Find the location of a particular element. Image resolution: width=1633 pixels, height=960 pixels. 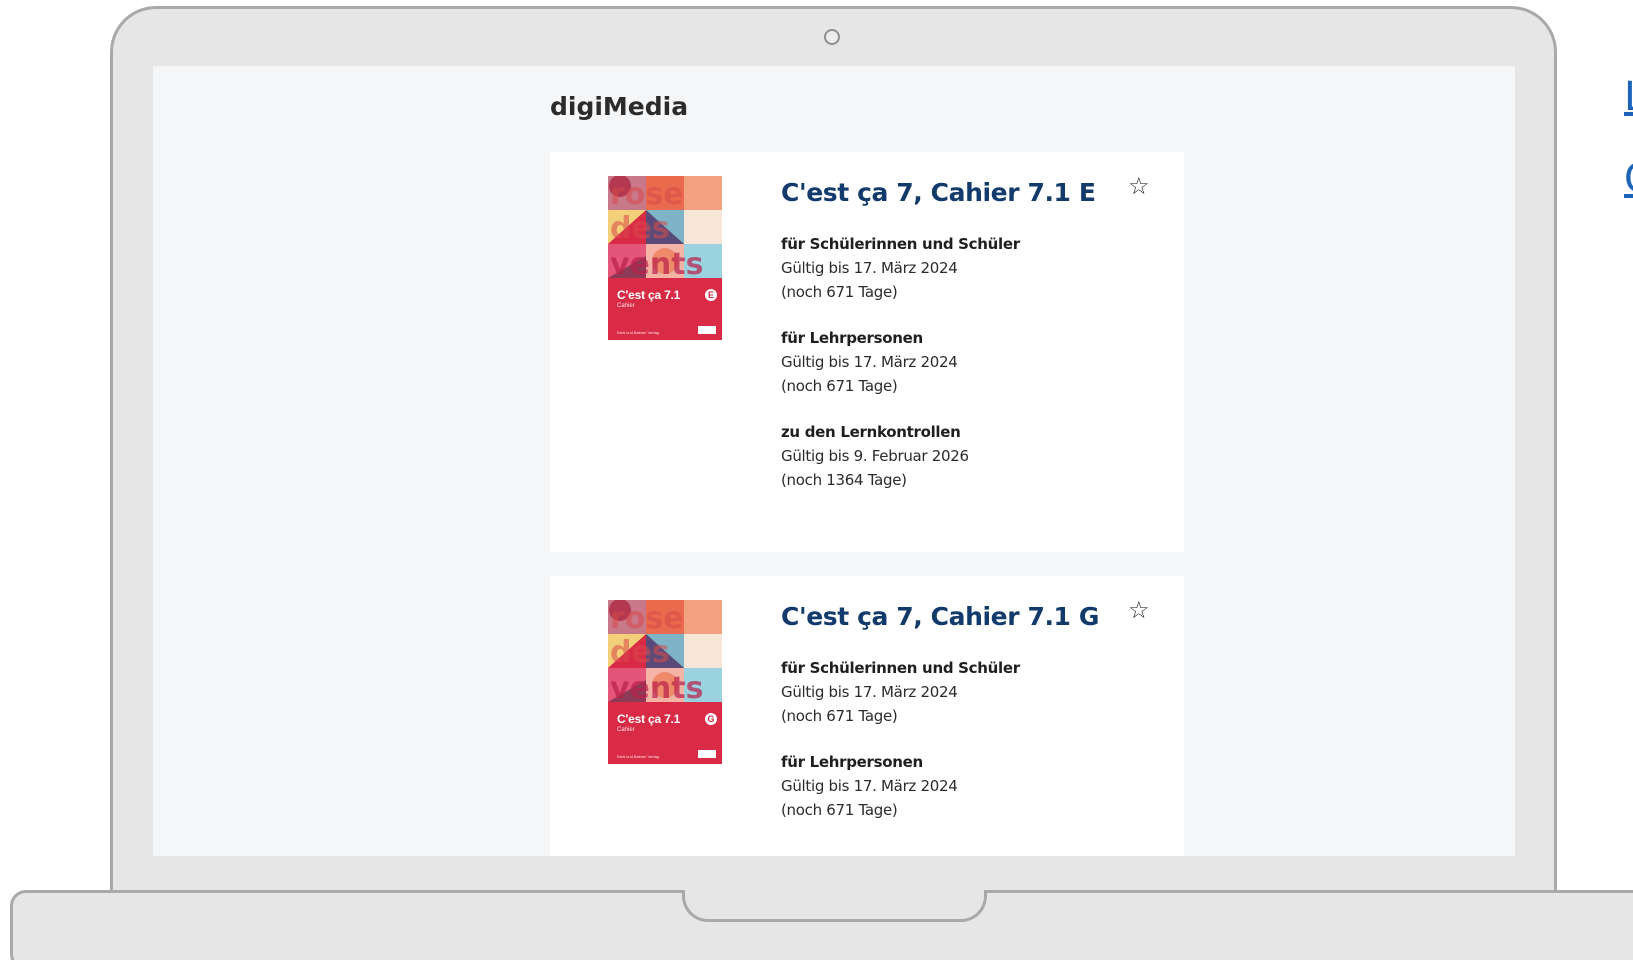

license-valid-until: Gültig bis 9. Februar 2026 is located at coordinates (875, 456).